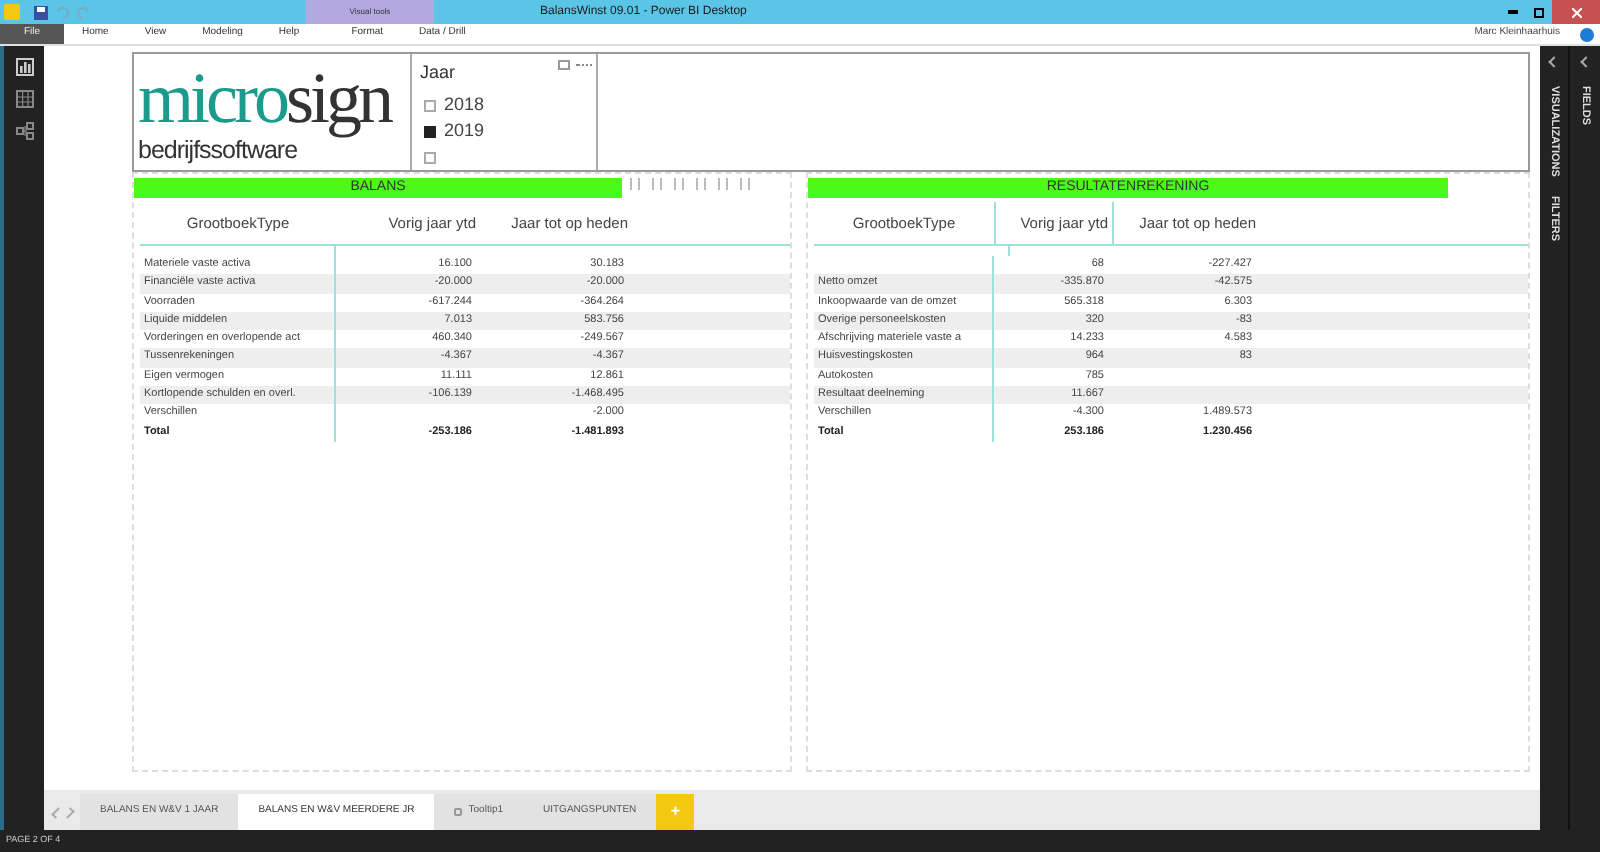 The width and height of the screenshot is (1600, 852). Describe the element at coordinates (24, 67) in the screenshot. I see `report-icon` at that location.